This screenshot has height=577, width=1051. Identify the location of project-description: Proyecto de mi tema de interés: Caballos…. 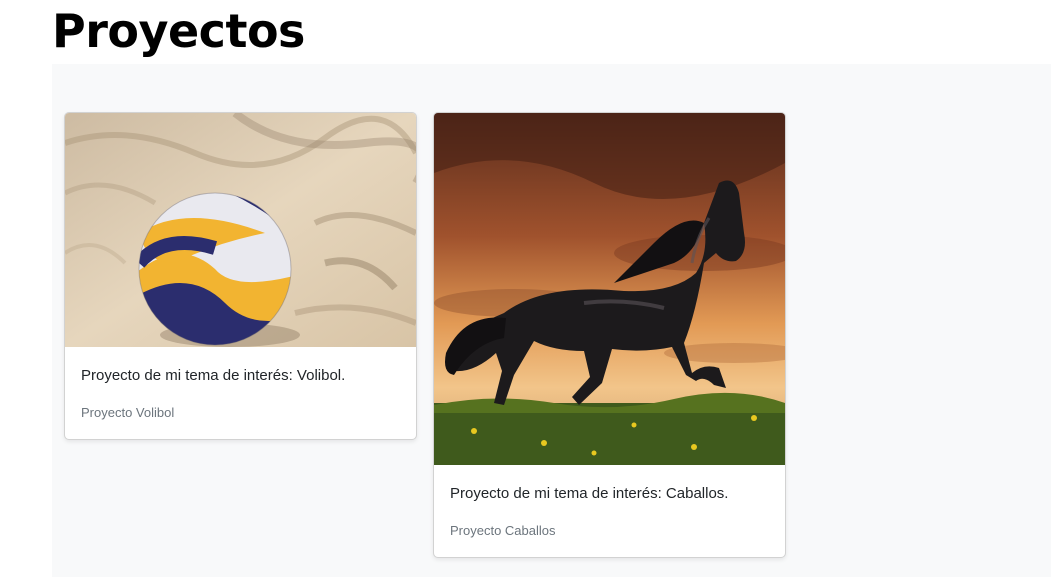
(589, 493).